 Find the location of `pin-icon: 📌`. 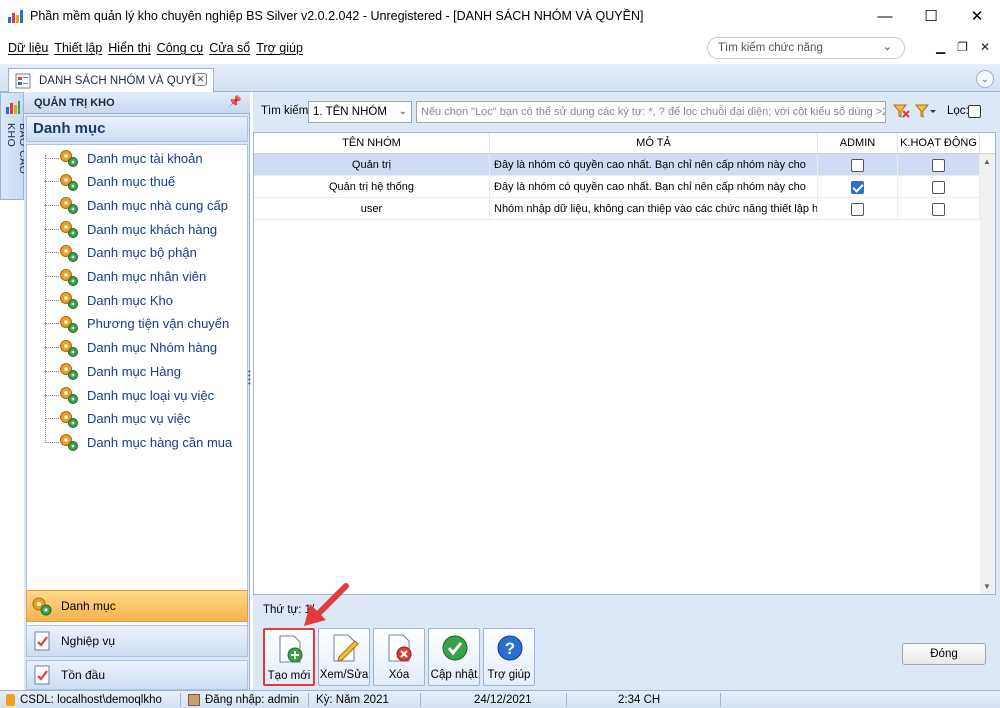

pin-icon: 📌 is located at coordinates (235, 101).